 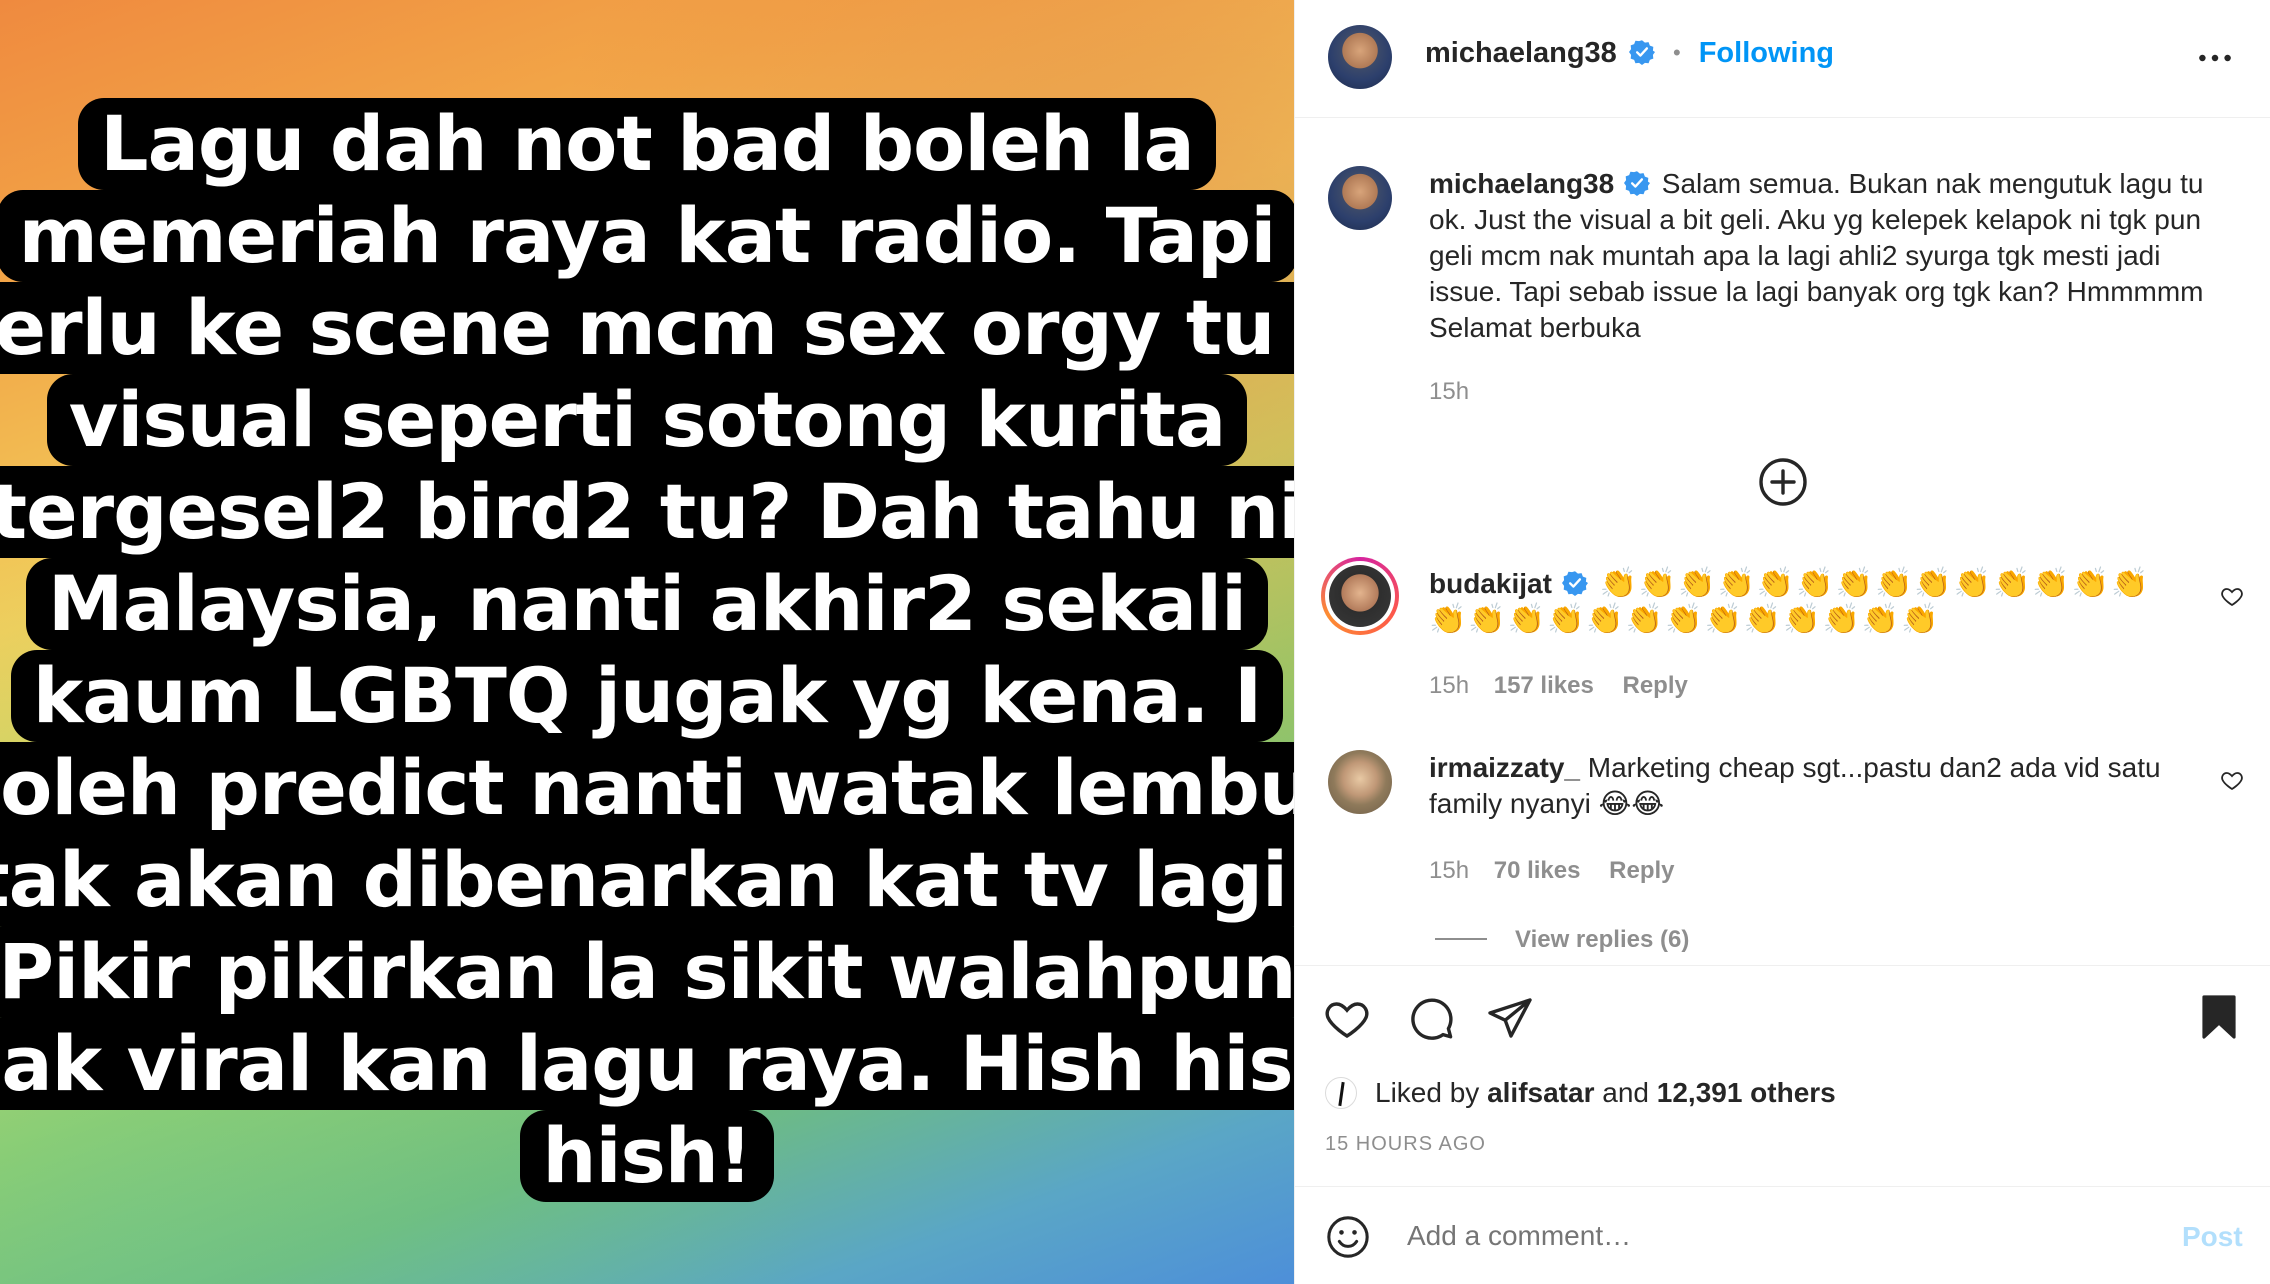 I want to click on image-text-line: nak viral kan lagu raya. Hish hish, so click(x=647, y=1064).